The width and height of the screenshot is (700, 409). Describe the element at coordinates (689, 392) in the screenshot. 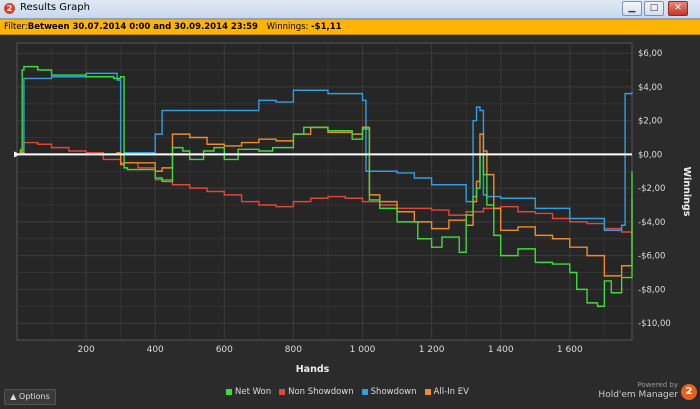

I see `brand-logo-icon: 2` at that location.